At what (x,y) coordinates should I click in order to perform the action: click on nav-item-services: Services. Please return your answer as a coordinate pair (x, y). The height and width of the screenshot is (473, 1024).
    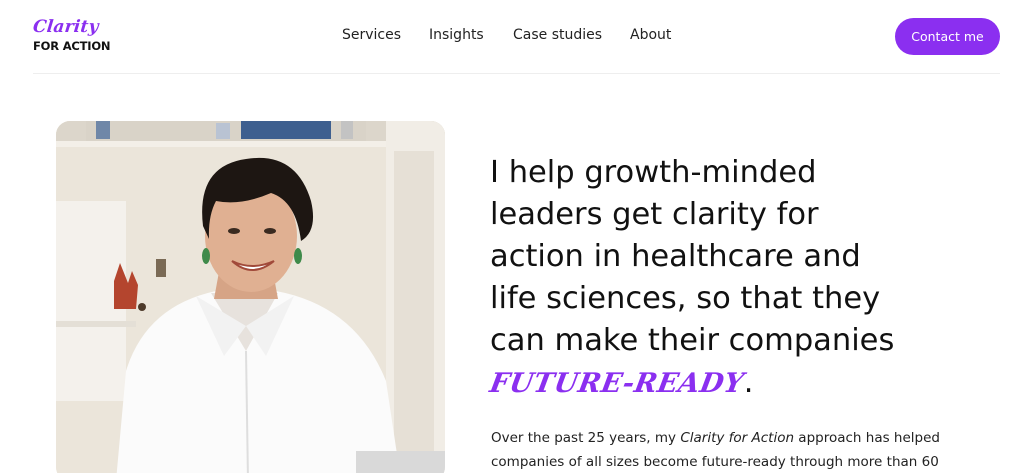
    Looking at the image, I should click on (371, 35).